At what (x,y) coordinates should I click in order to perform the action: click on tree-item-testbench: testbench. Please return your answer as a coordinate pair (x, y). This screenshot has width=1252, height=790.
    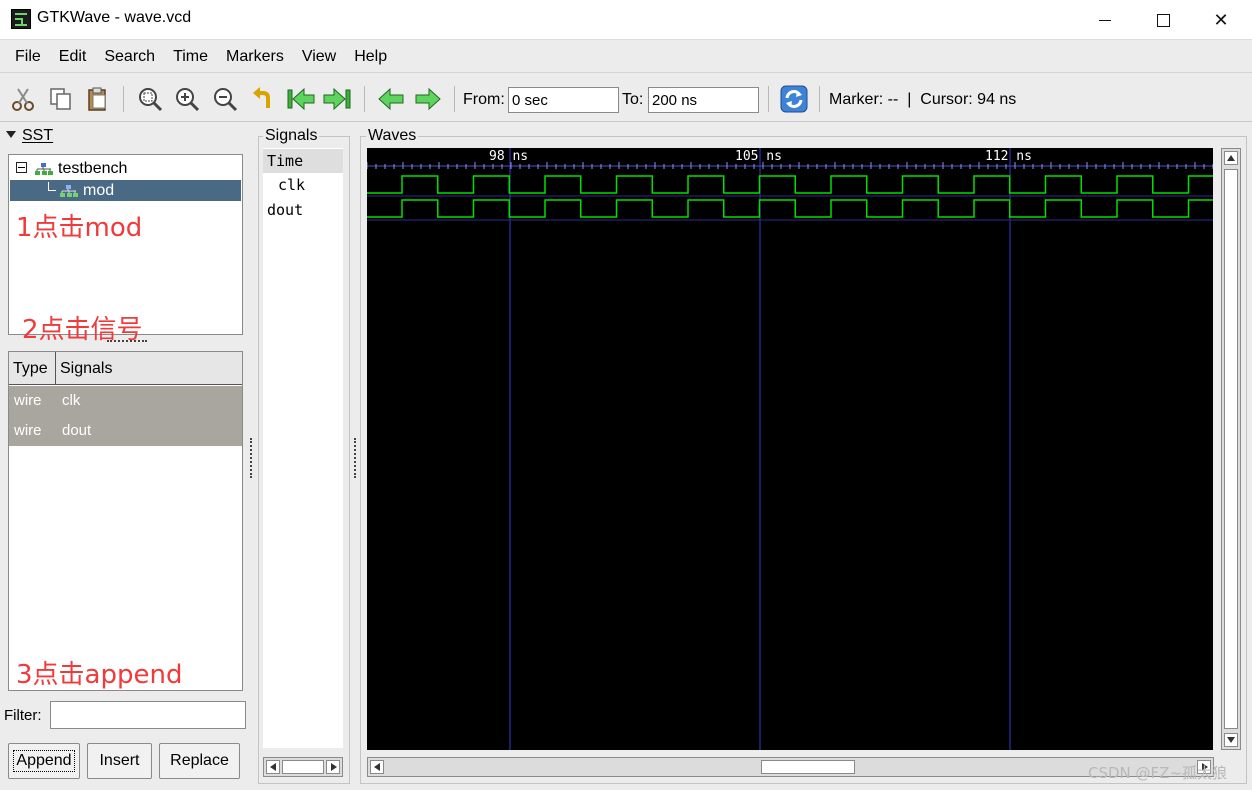
    Looking at the image, I should click on (125, 168).